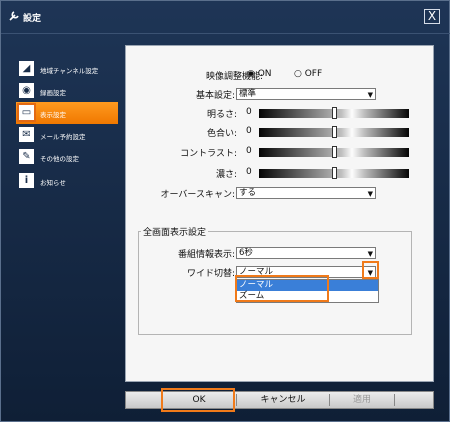 The height and width of the screenshot is (422, 450). I want to click on contrast-slider, so click(334, 152).